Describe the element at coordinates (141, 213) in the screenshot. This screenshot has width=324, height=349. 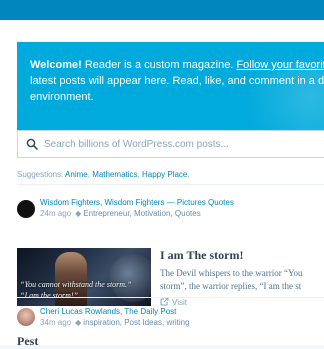
I see `post-tags: Entrepreneur, Motivation, Quotes` at that location.